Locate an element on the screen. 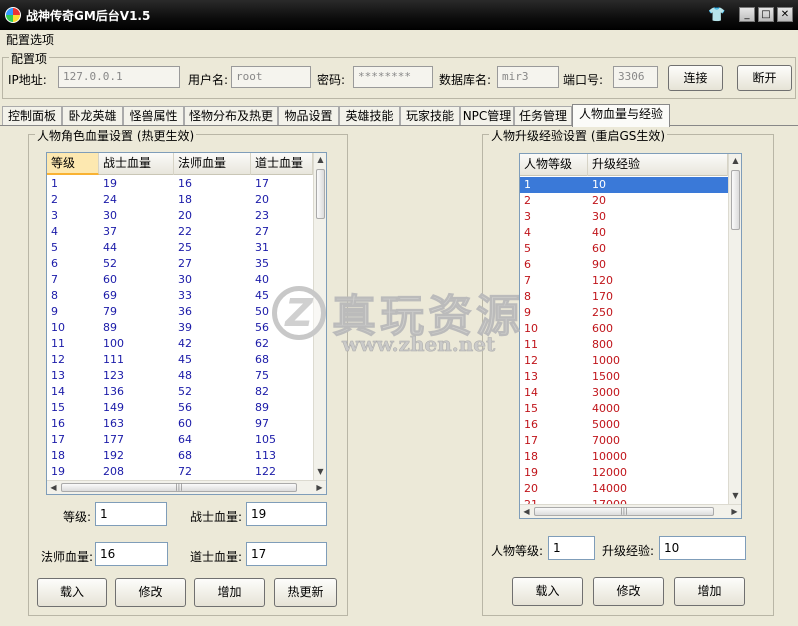 This screenshot has width=798, height=626. user-field: root is located at coordinates (271, 77).